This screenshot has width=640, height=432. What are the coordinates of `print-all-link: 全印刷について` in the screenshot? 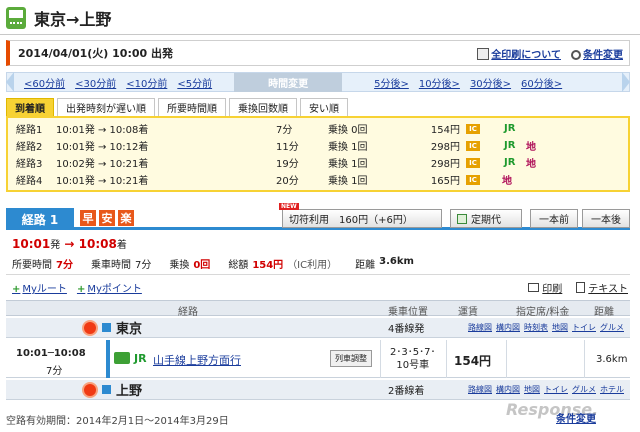 It's located at (519, 53).